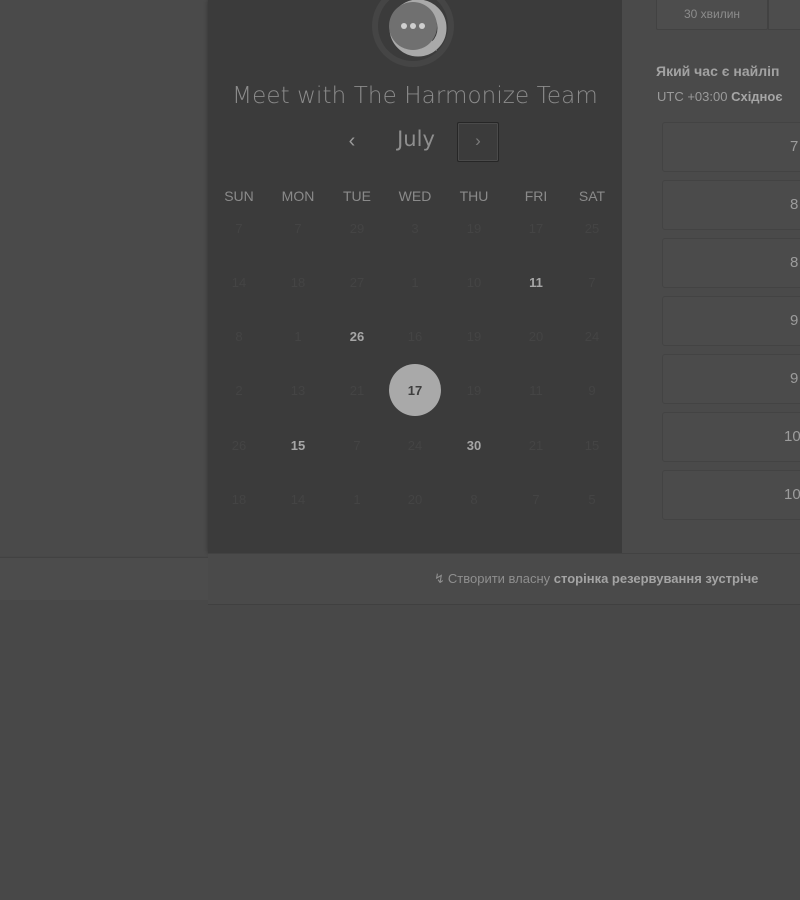 The width and height of the screenshot is (800, 900). What do you see at coordinates (718, 71) in the screenshot?
I see `time-question: Який час є найліп` at bounding box center [718, 71].